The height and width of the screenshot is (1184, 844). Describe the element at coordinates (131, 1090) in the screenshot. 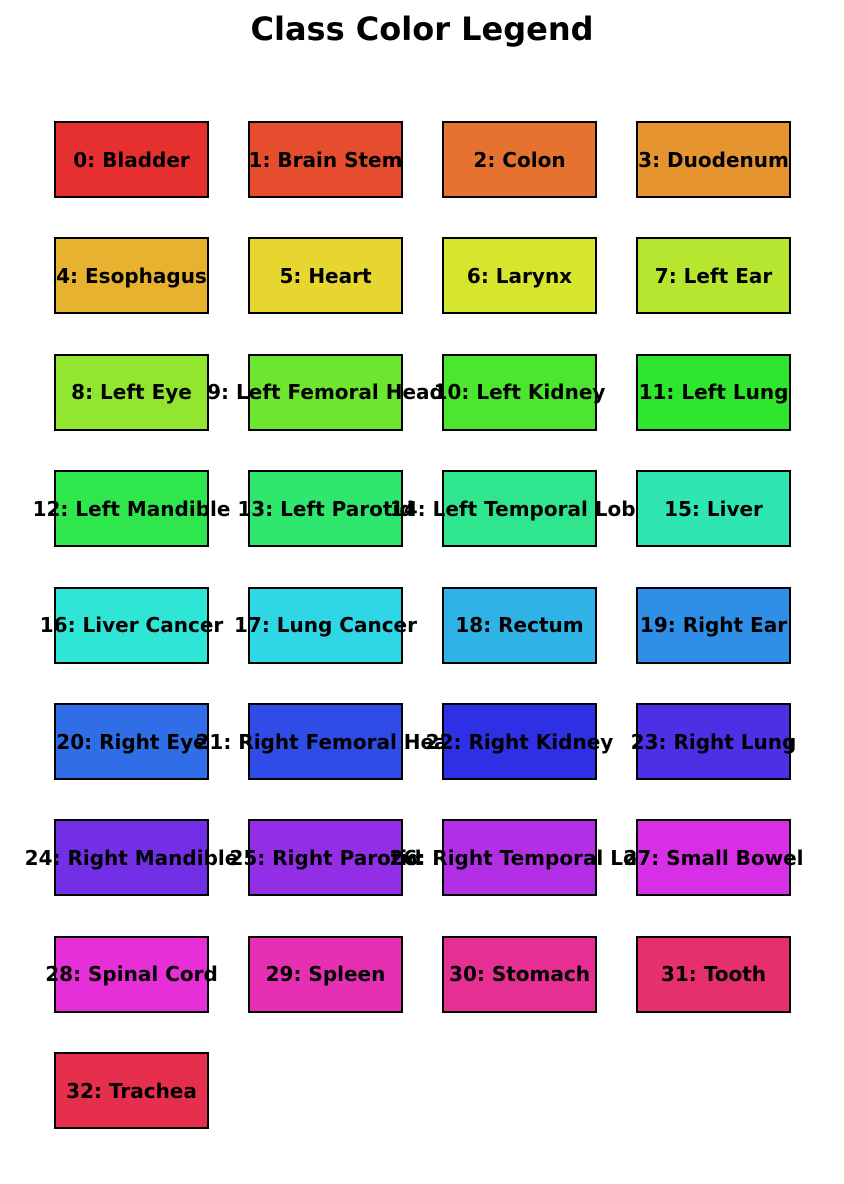

I see `legend-label: 32: Trachea` at that location.